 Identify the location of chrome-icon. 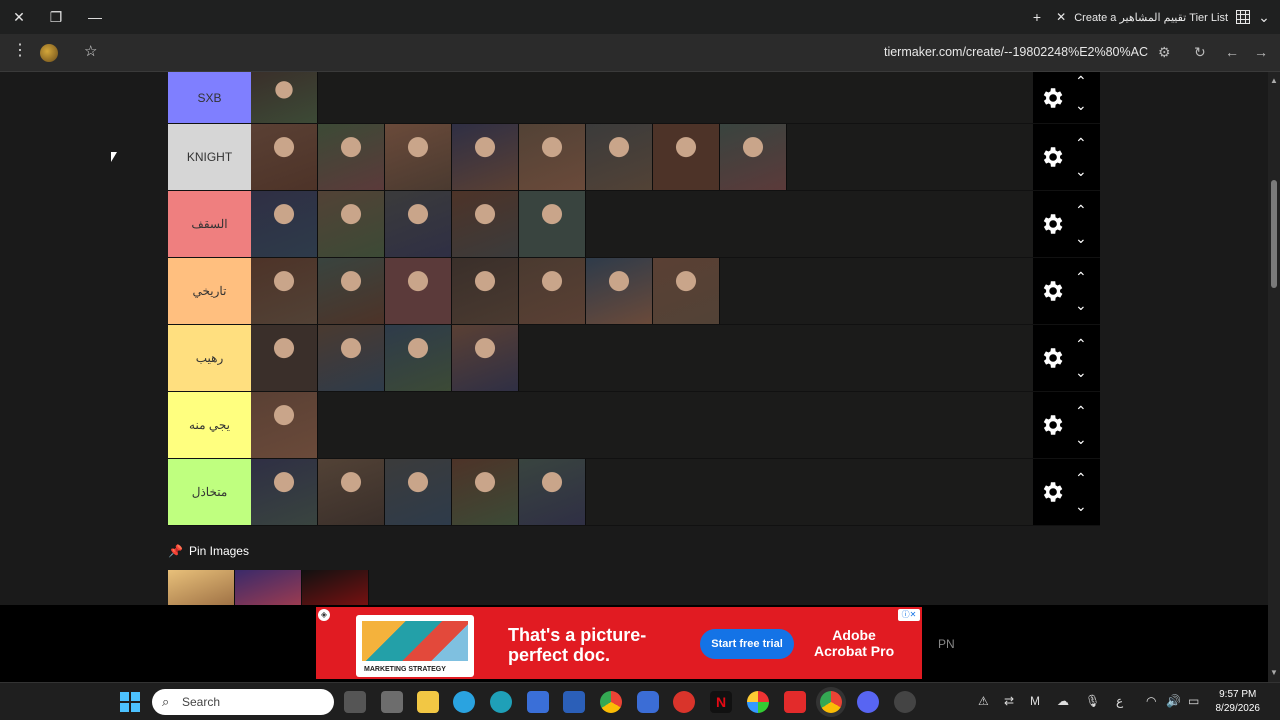
(611, 702).